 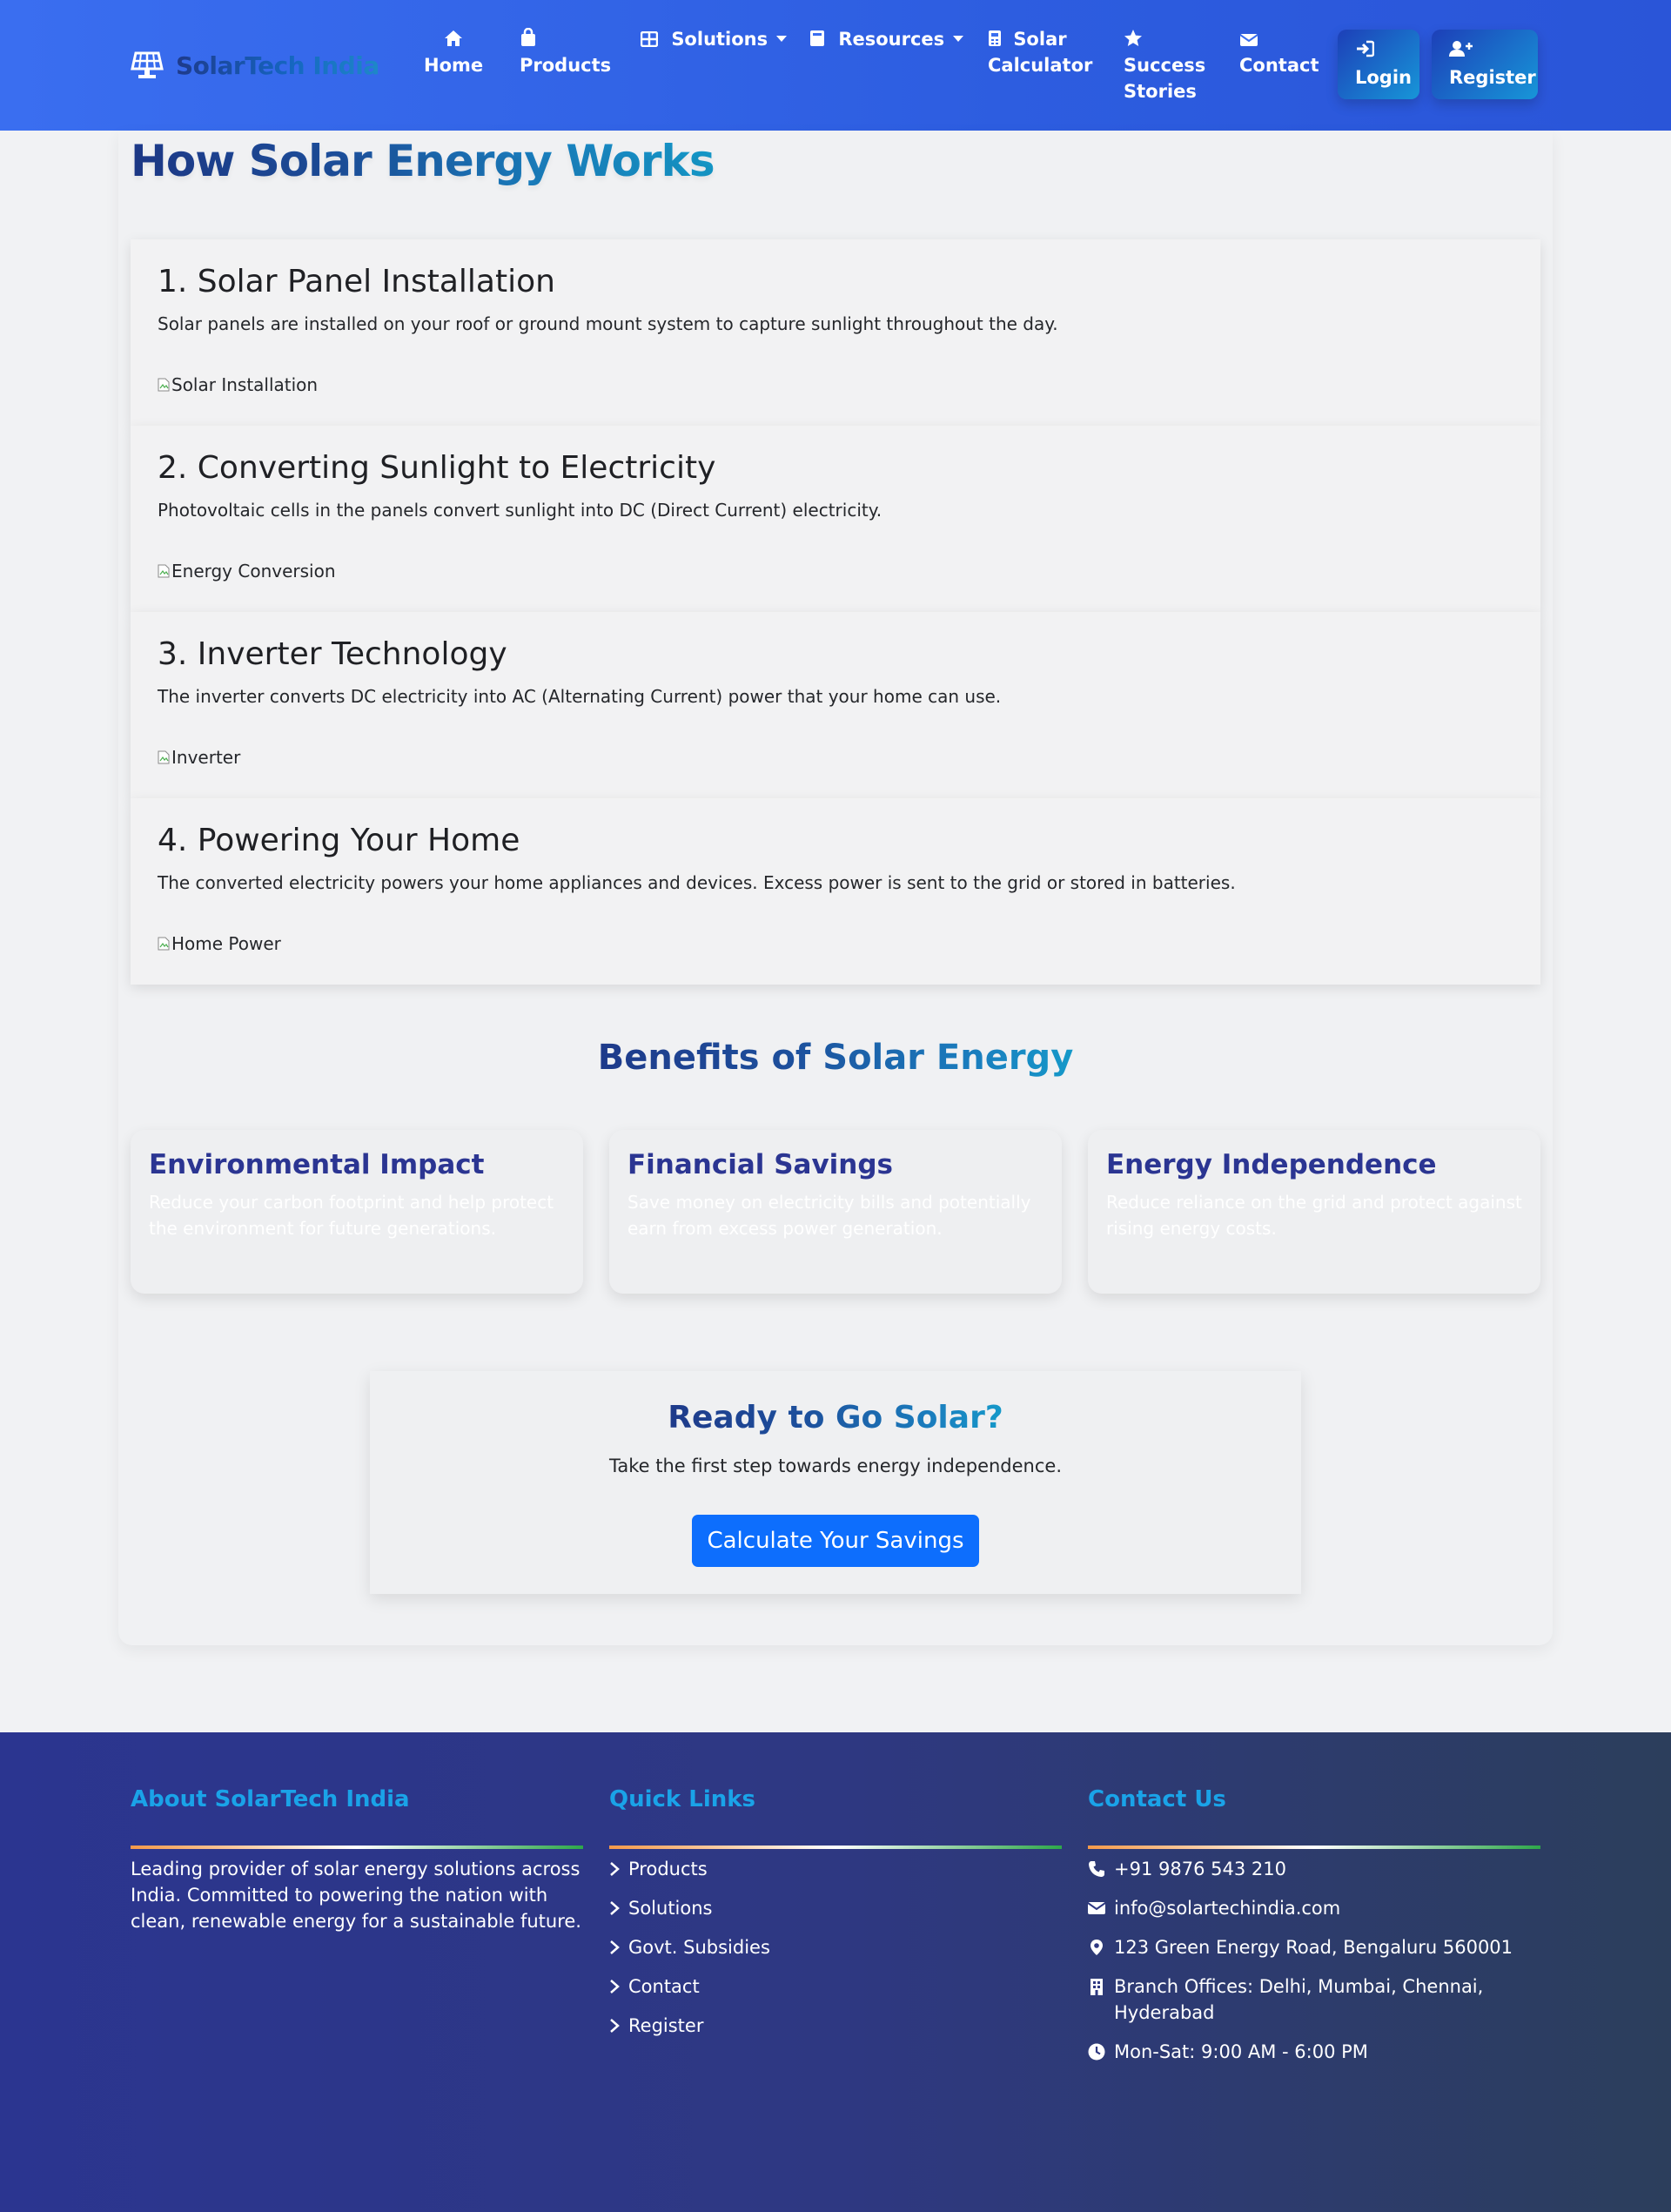 What do you see at coordinates (668, 1869) in the screenshot?
I see `footer-link-label: Products` at bounding box center [668, 1869].